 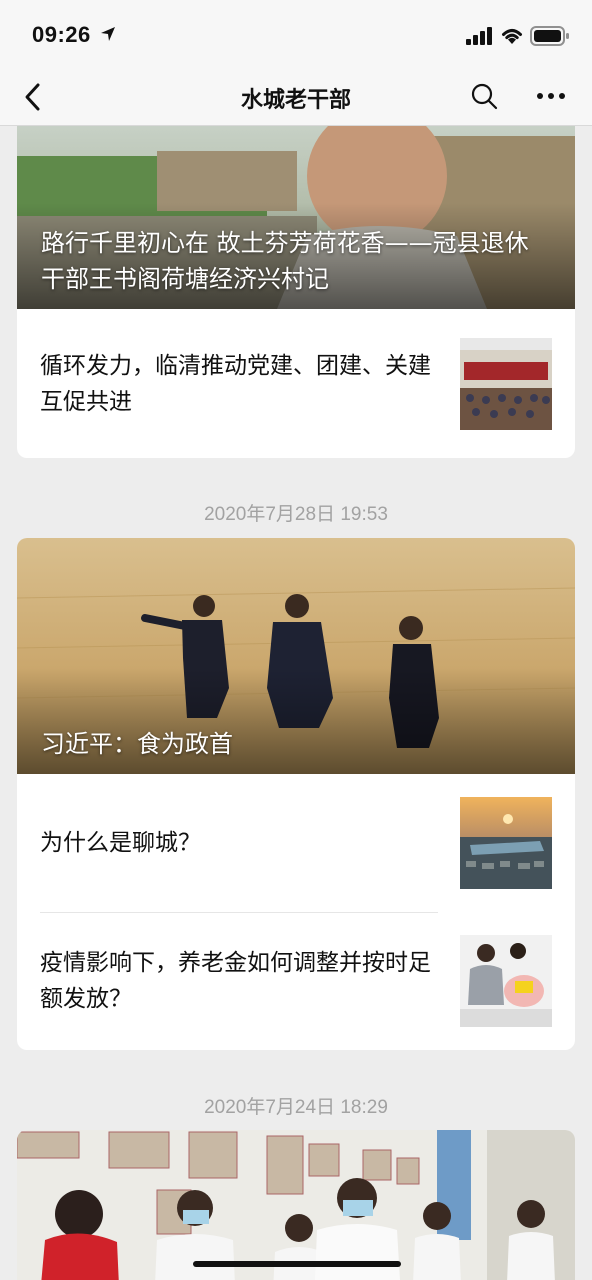 I want to click on wifi-icon, so click(x=512, y=36).